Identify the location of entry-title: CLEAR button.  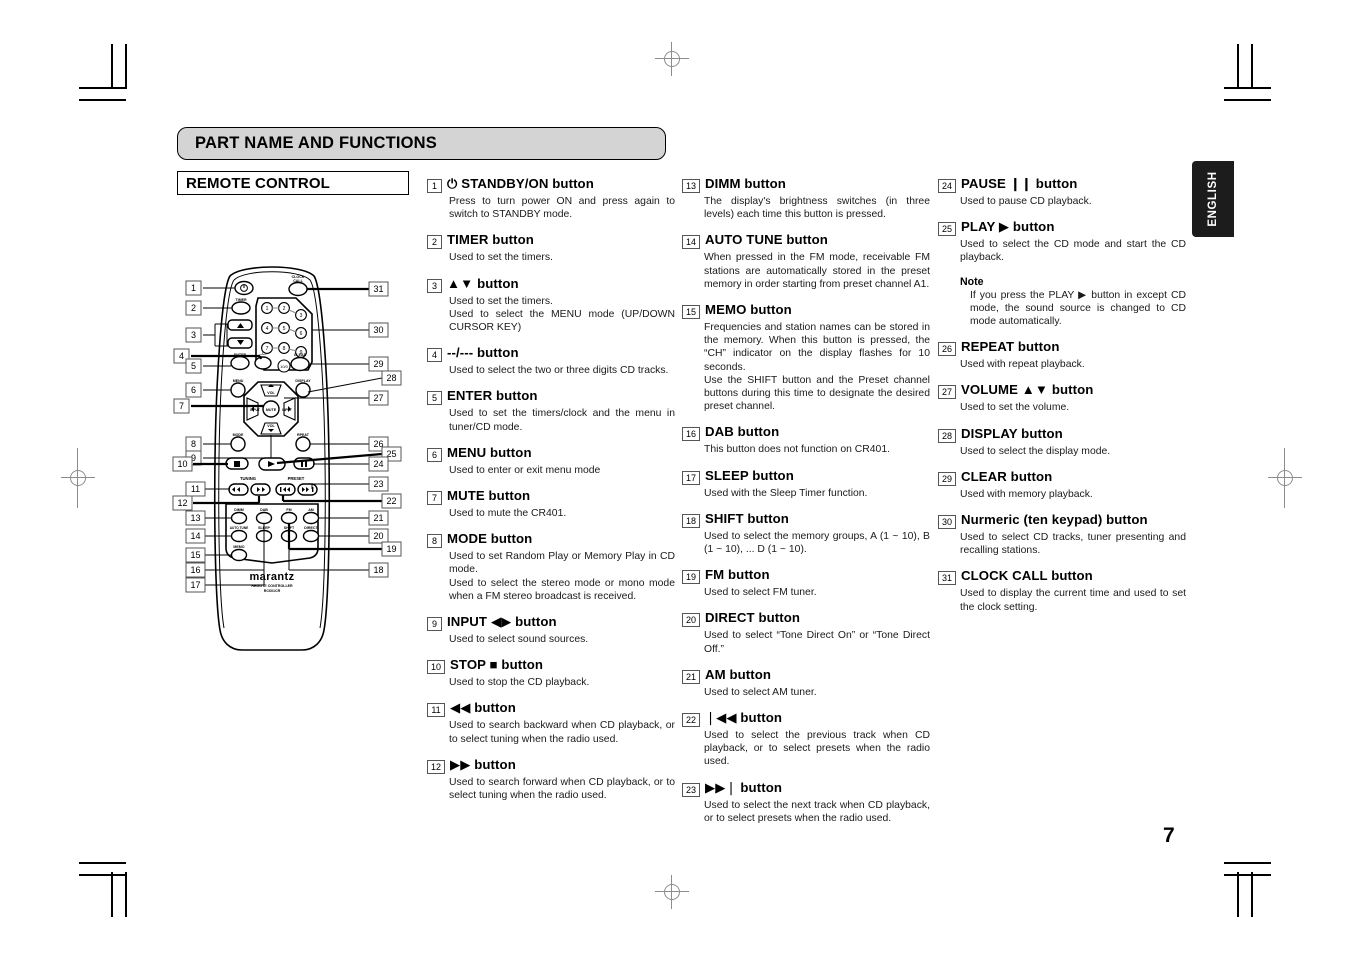
(1006, 476).